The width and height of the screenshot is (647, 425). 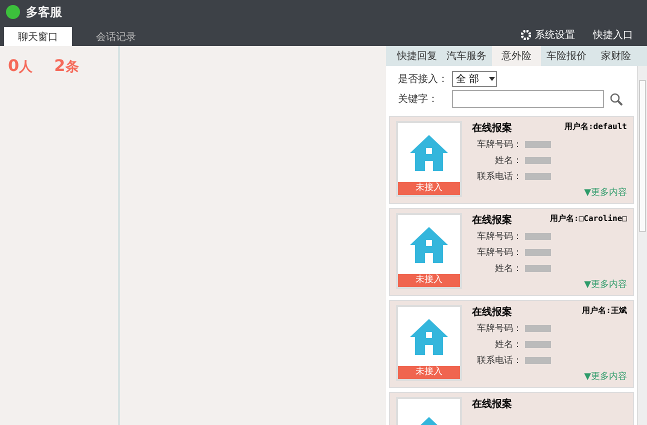 What do you see at coordinates (528, 99) in the screenshot?
I see `keyword-field` at bounding box center [528, 99].